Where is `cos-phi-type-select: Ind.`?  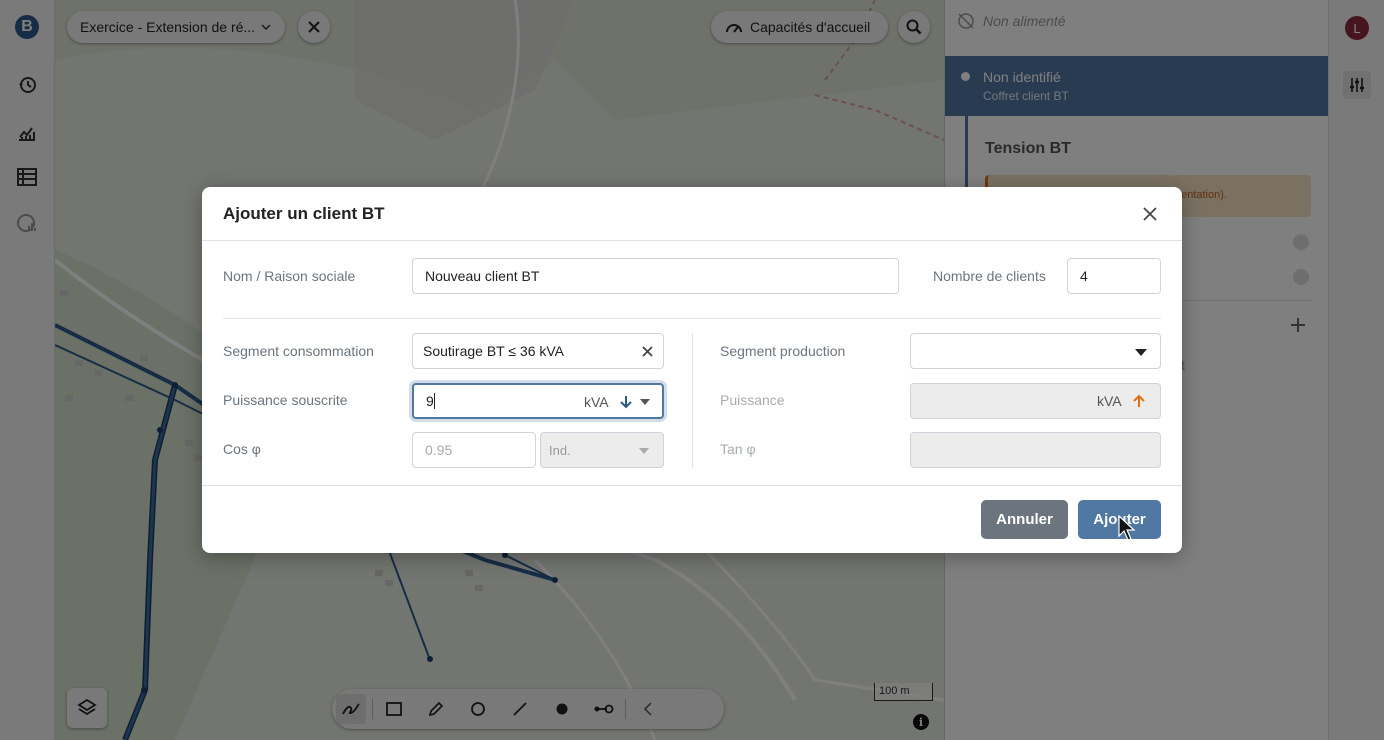
cos-phi-type-select: Ind. is located at coordinates (602, 450).